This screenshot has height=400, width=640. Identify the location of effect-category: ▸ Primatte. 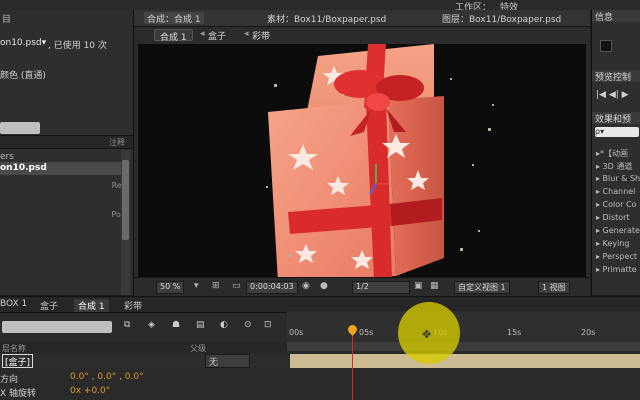
(616, 269).